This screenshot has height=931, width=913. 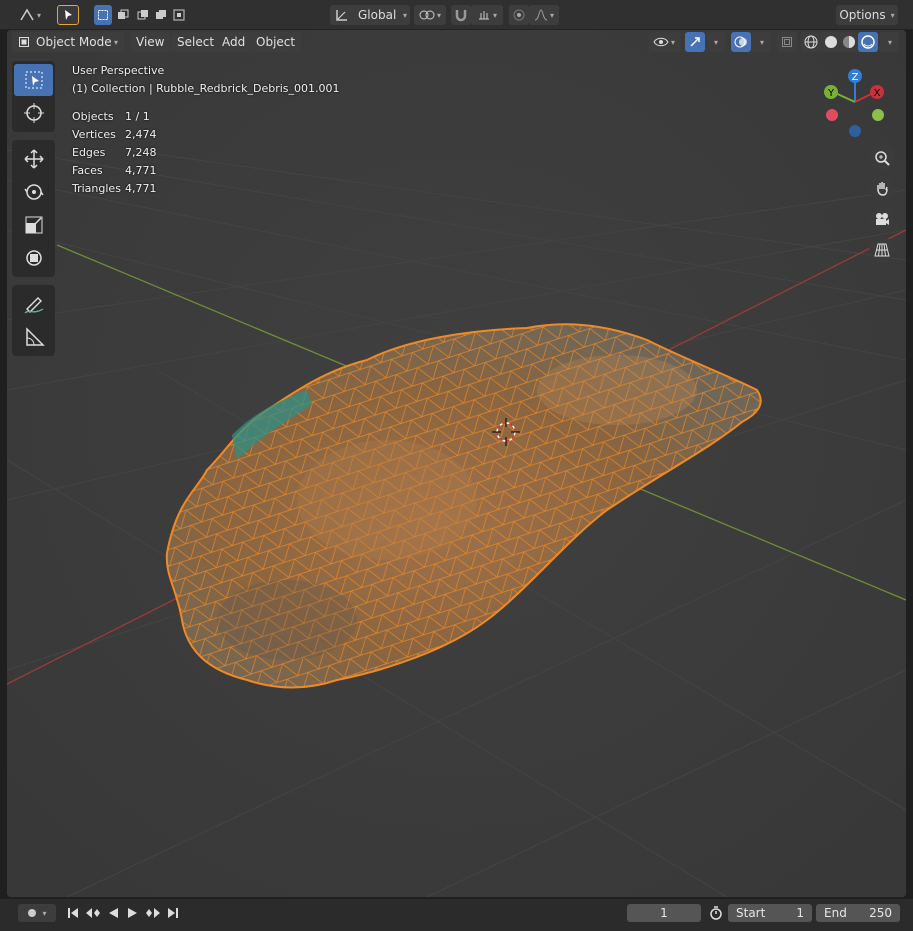 I want to click on shading-rendered-button, so click(x=868, y=42).